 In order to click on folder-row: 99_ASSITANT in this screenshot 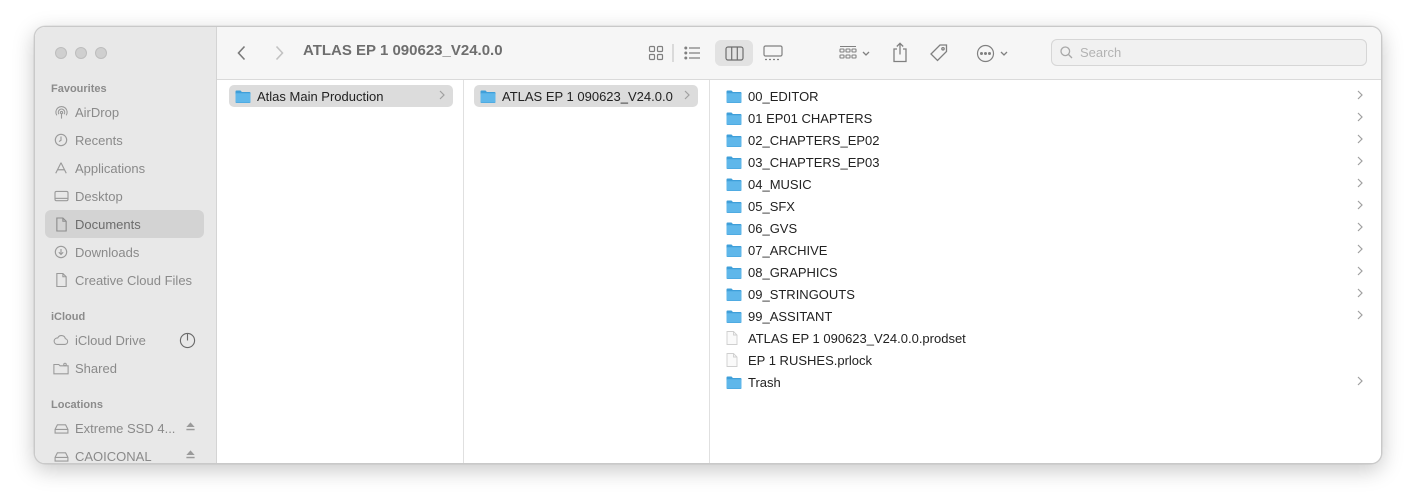, I will do `click(1045, 316)`.